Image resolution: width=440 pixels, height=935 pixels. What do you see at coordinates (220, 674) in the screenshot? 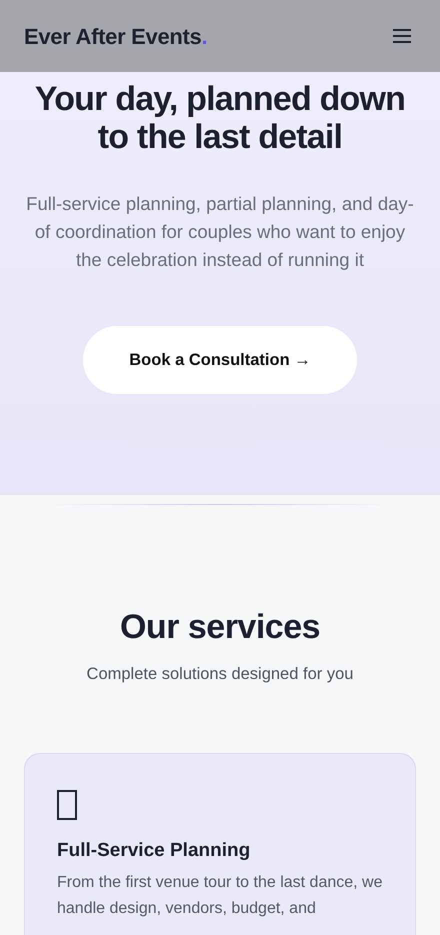
I see `section-subtitle: Complete solutions designed for you` at bounding box center [220, 674].